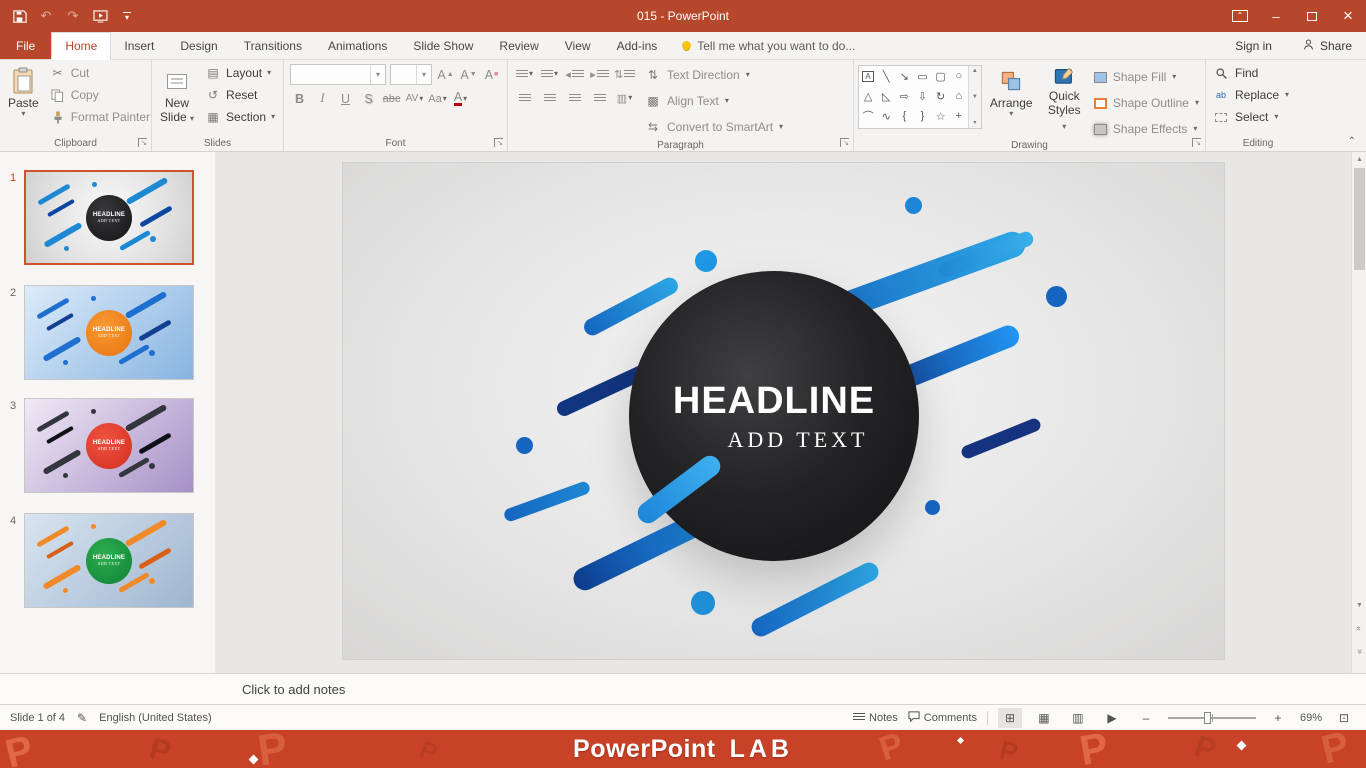 The height and width of the screenshot is (768, 1366). What do you see at coordinates (338, 74) in the screenshot?
I see `font-family-combobox: ▾` at bounding box center [338, 74].